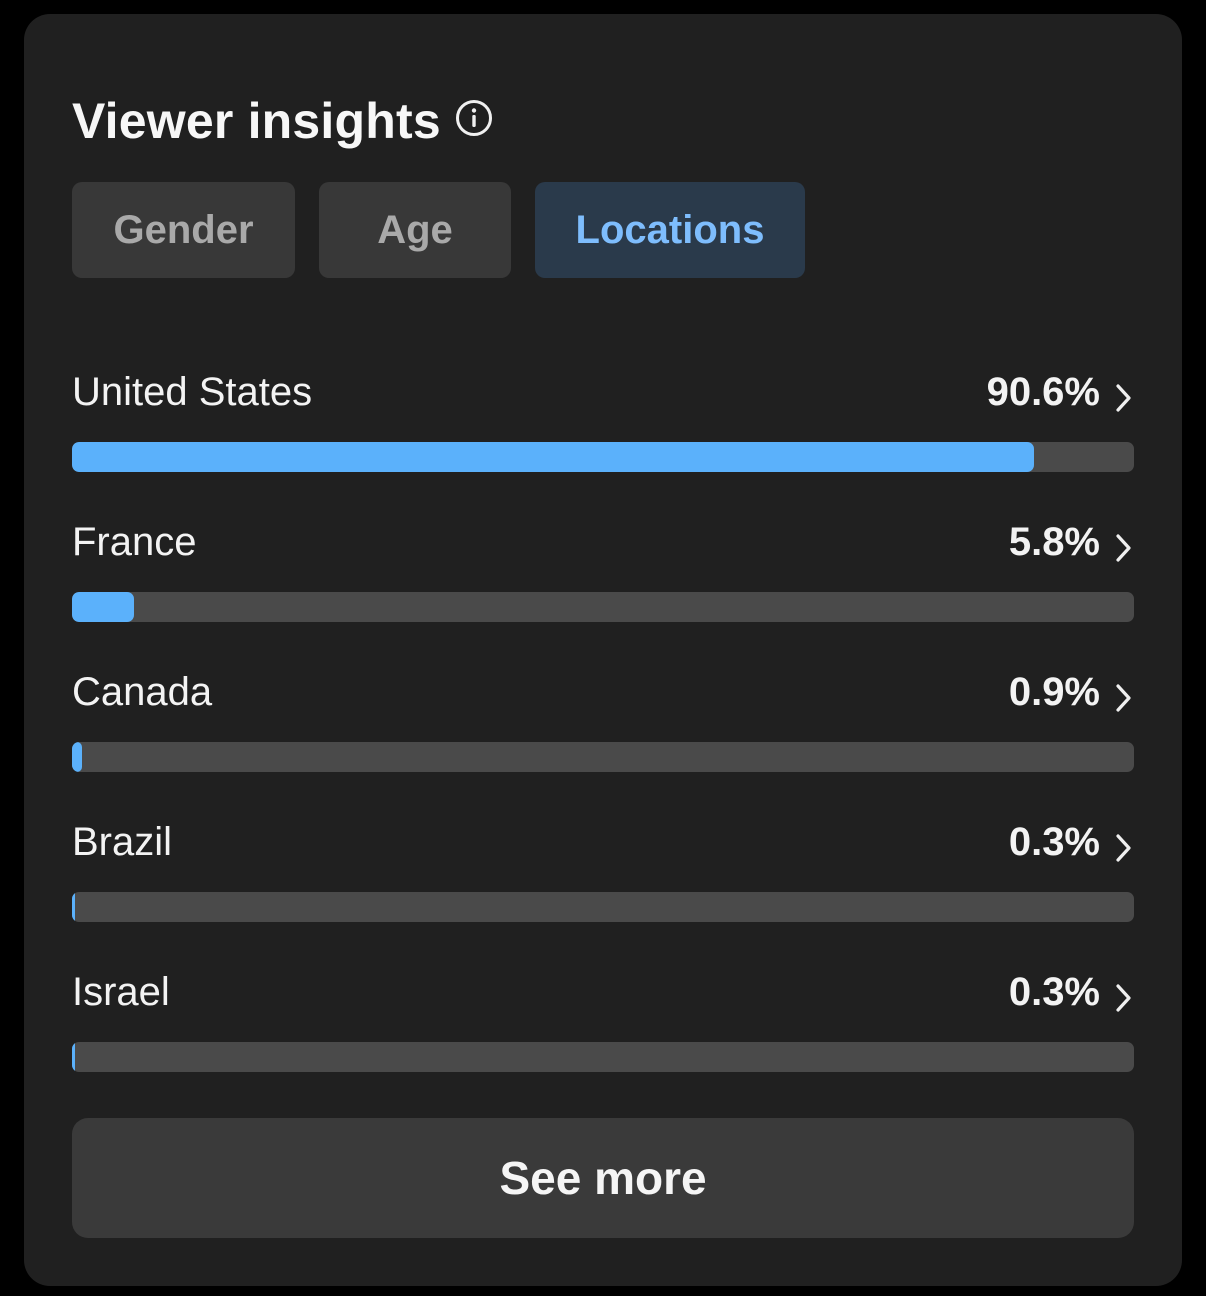 This screenshot has width=1206, height=1296. What do you see at coordinates (603, 1023) in the screenshot?
I see `location-row-israel: Israel 0.3%` at bounding box center [603, 1023].